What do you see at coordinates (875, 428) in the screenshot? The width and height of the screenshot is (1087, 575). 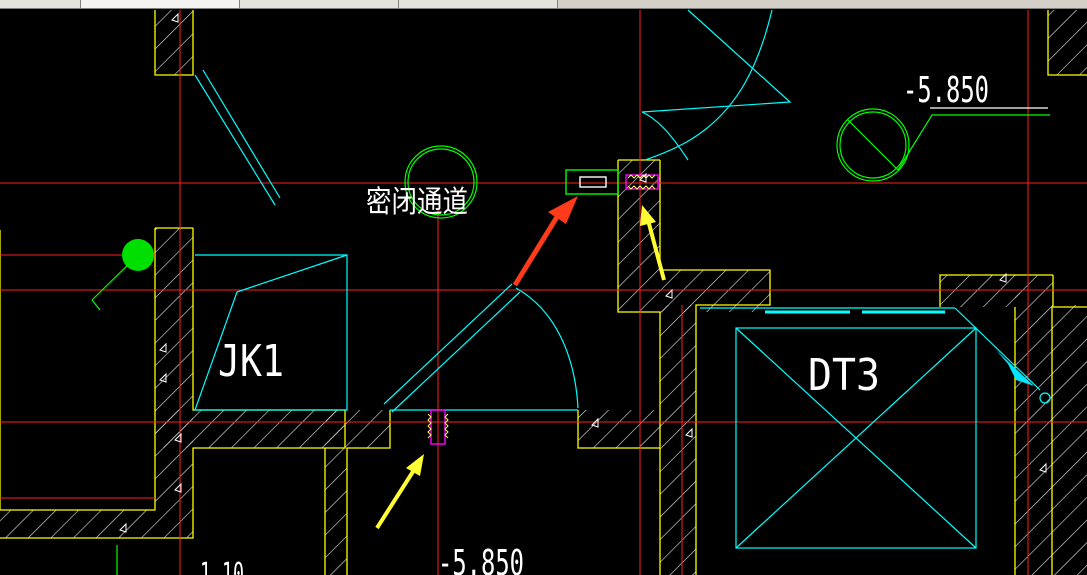 I see `elevator-dt3` at bounding box center [875, 428].